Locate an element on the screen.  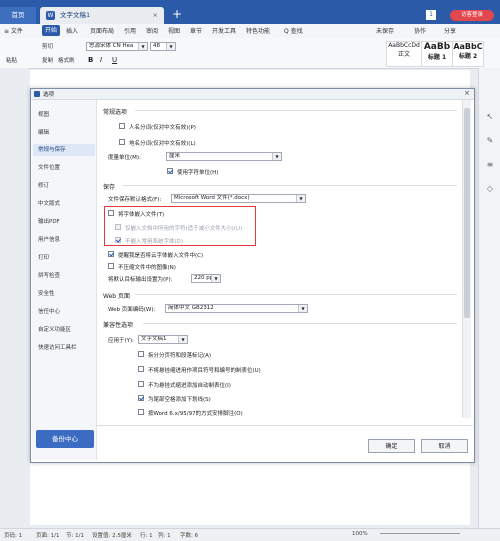
nav-chinese-layout: 中文版式 is located at coordinates (49, 203).